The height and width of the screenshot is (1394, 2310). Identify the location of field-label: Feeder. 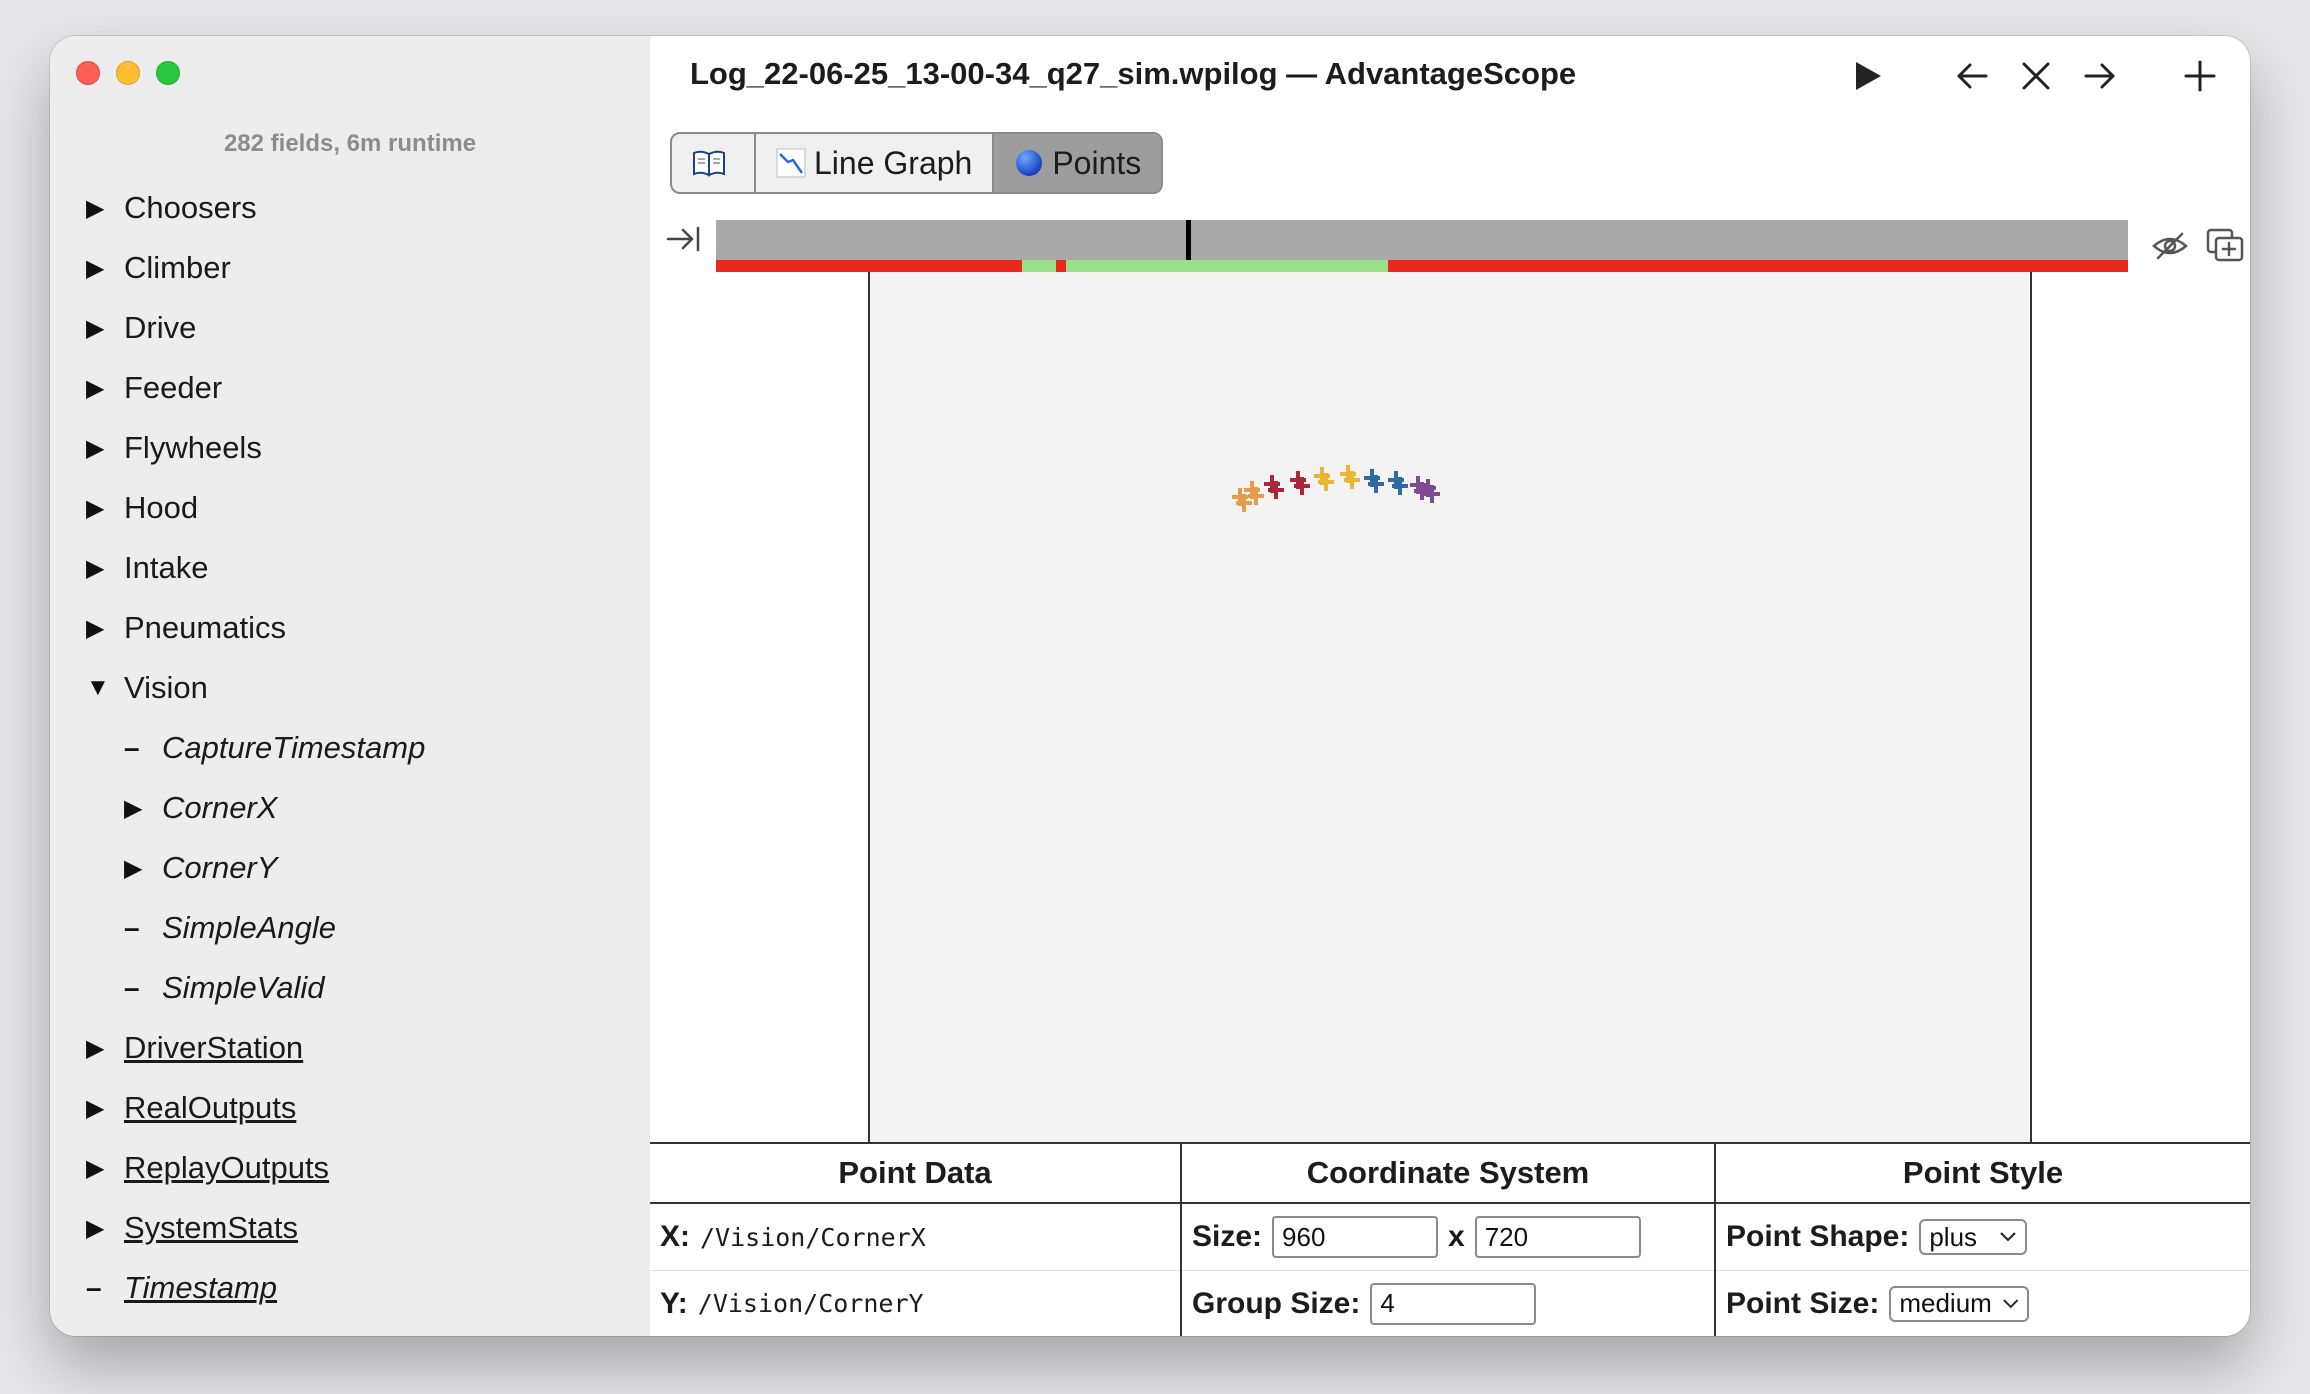
(173, 387).